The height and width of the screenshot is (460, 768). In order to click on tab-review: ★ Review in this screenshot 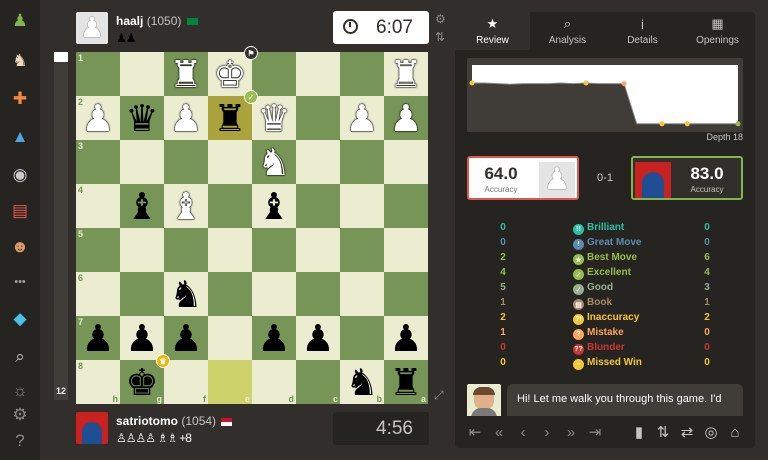, I will do `click(492, 31)`.